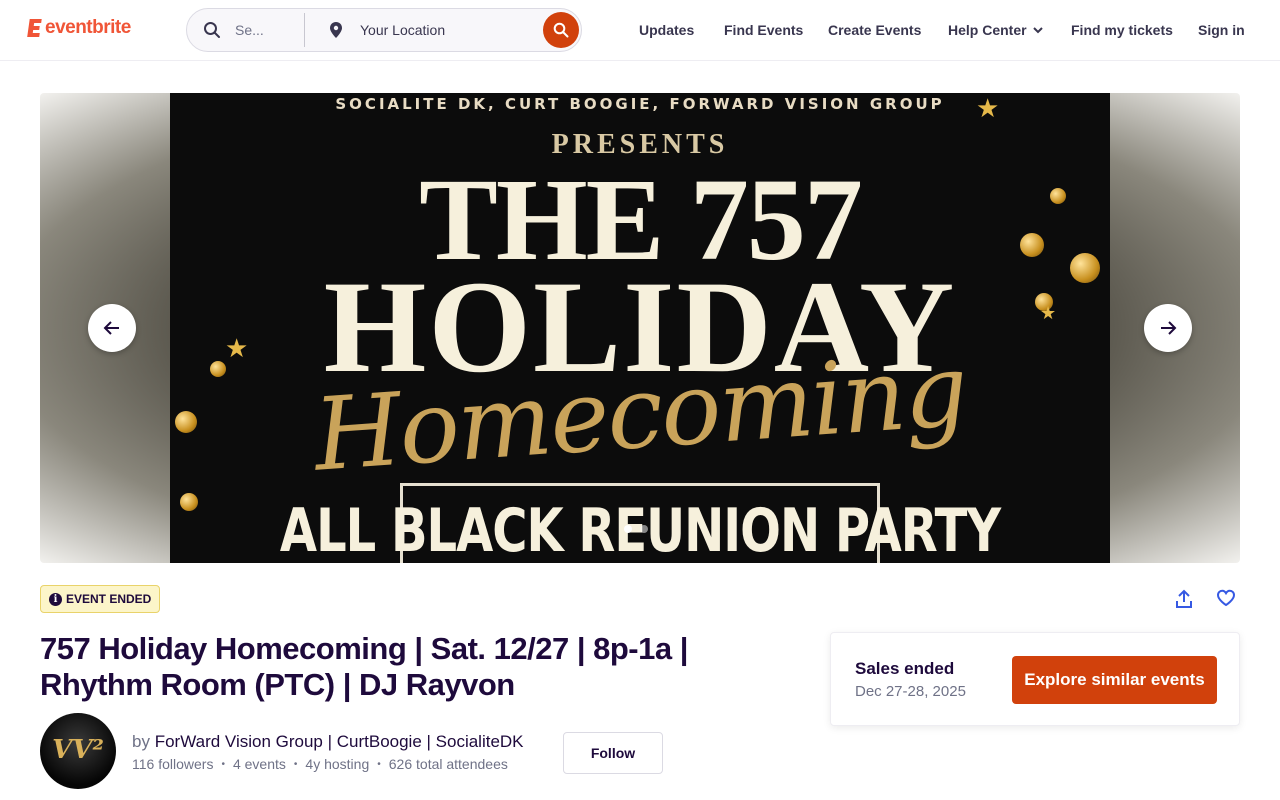 Image resolution: width=1280 pixels, height=800 pixels. What do you see at coordinates (987, 30) in the screenshot?
I see `nav-help-center-label: Help Center` at bounding box center [987, 30].